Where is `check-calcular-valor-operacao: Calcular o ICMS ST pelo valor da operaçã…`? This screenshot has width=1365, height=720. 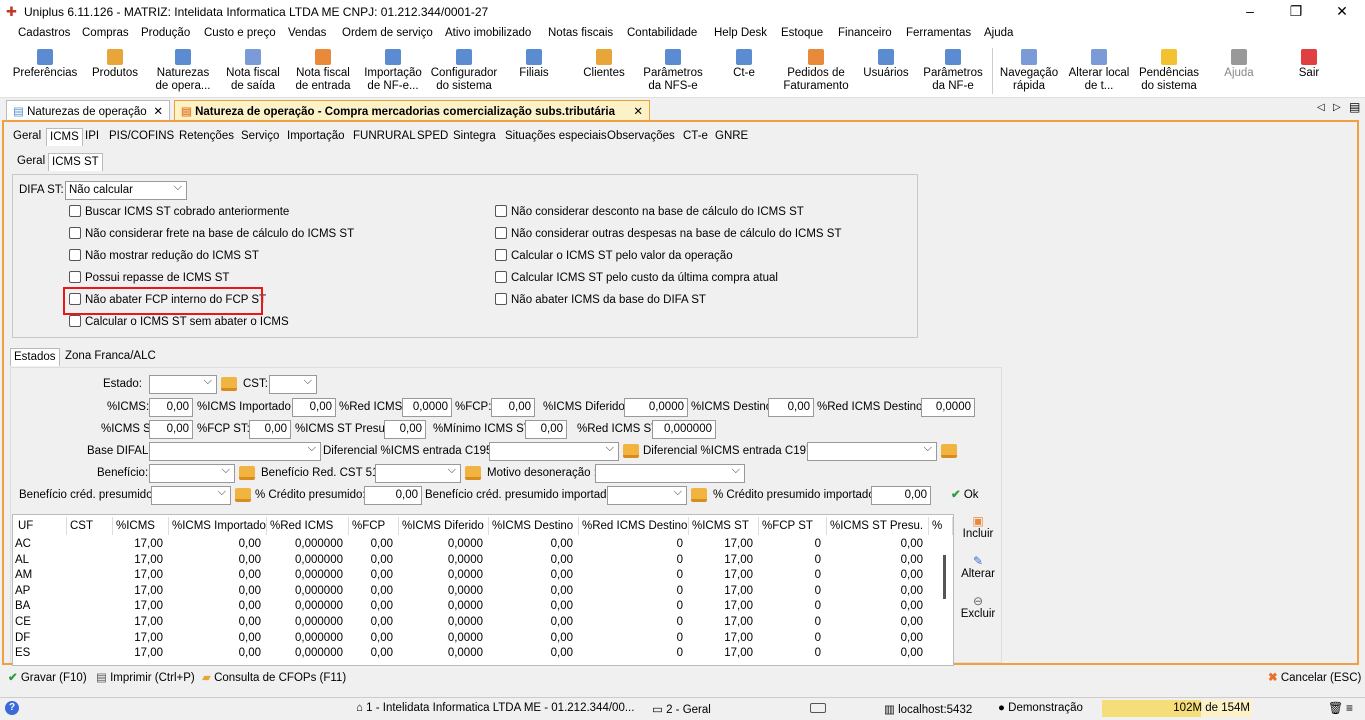 check-calcular-valor-operacao: Calcular o ICMS ST pelo valor da operaçã… is located at coordinates (614, 257).